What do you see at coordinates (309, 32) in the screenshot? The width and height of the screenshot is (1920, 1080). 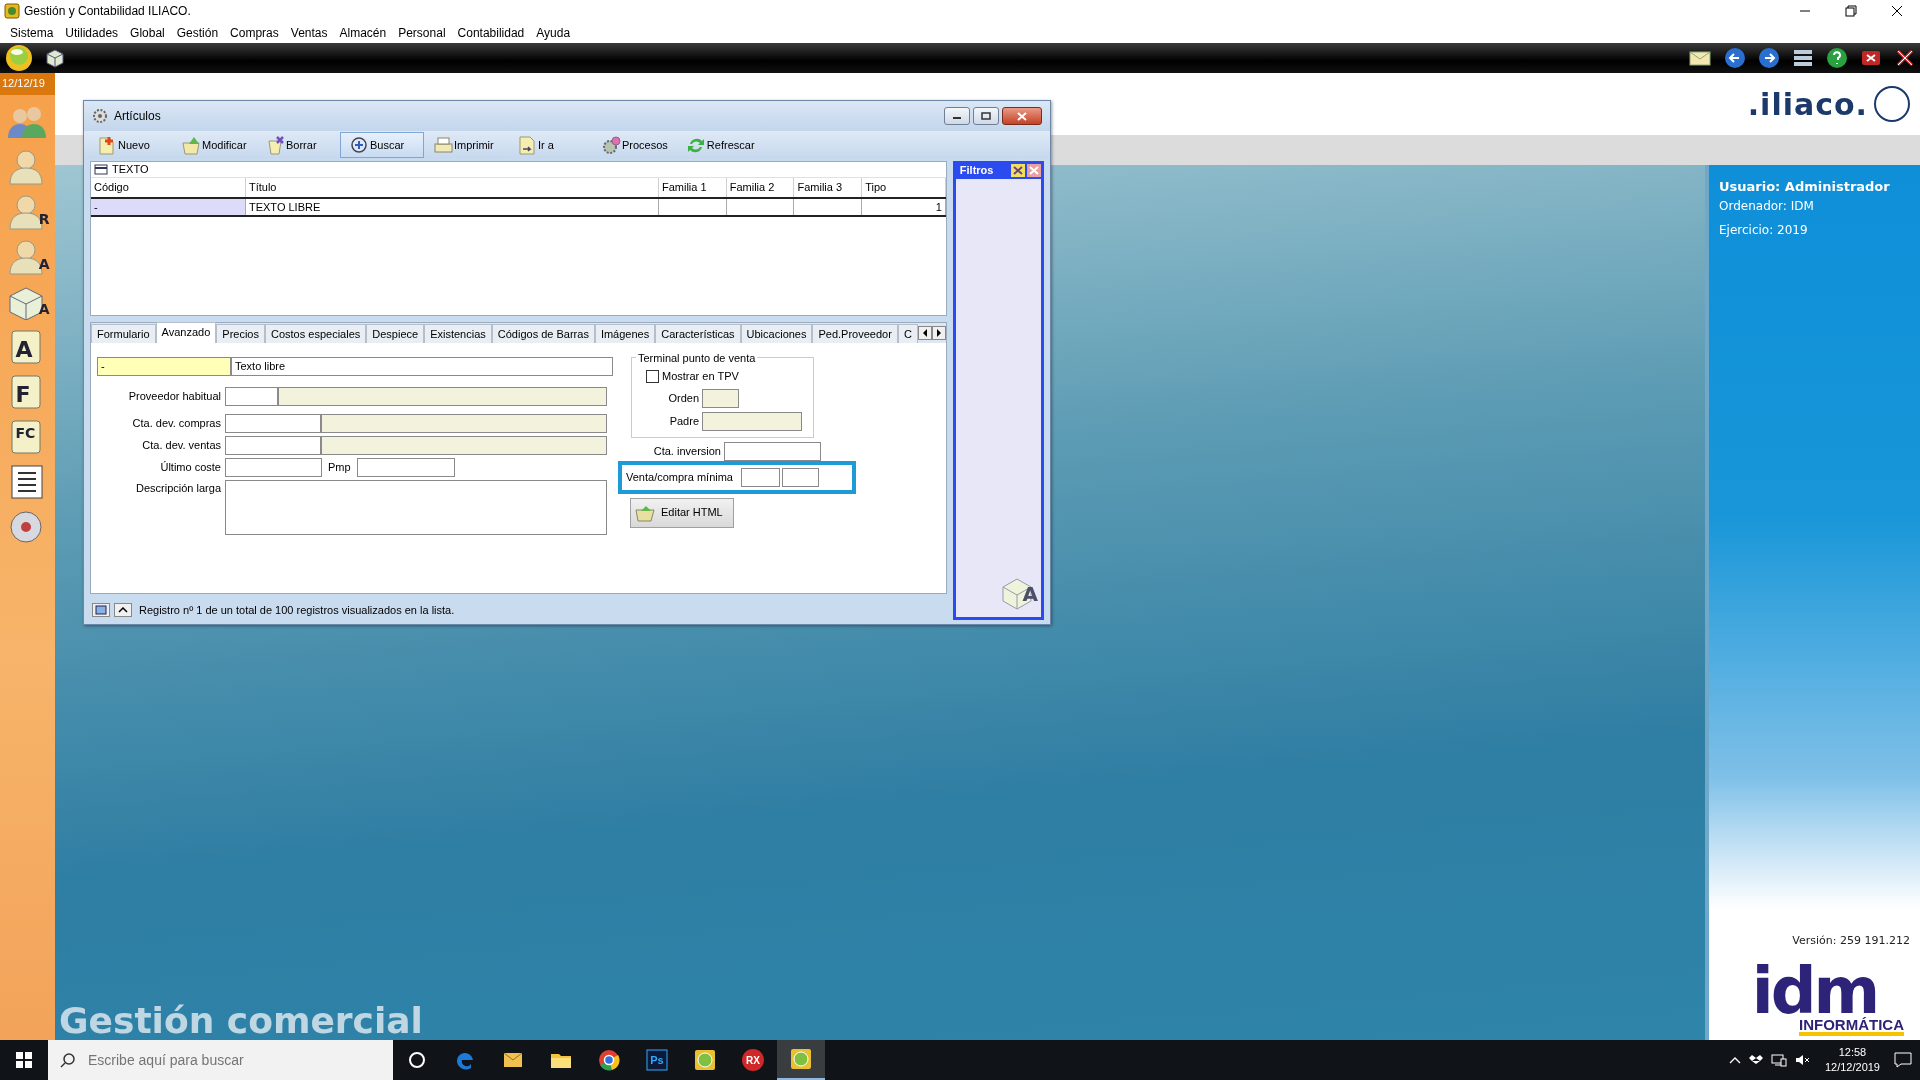 I see `menu-item: Ventas` at bounding box center [309, 32].